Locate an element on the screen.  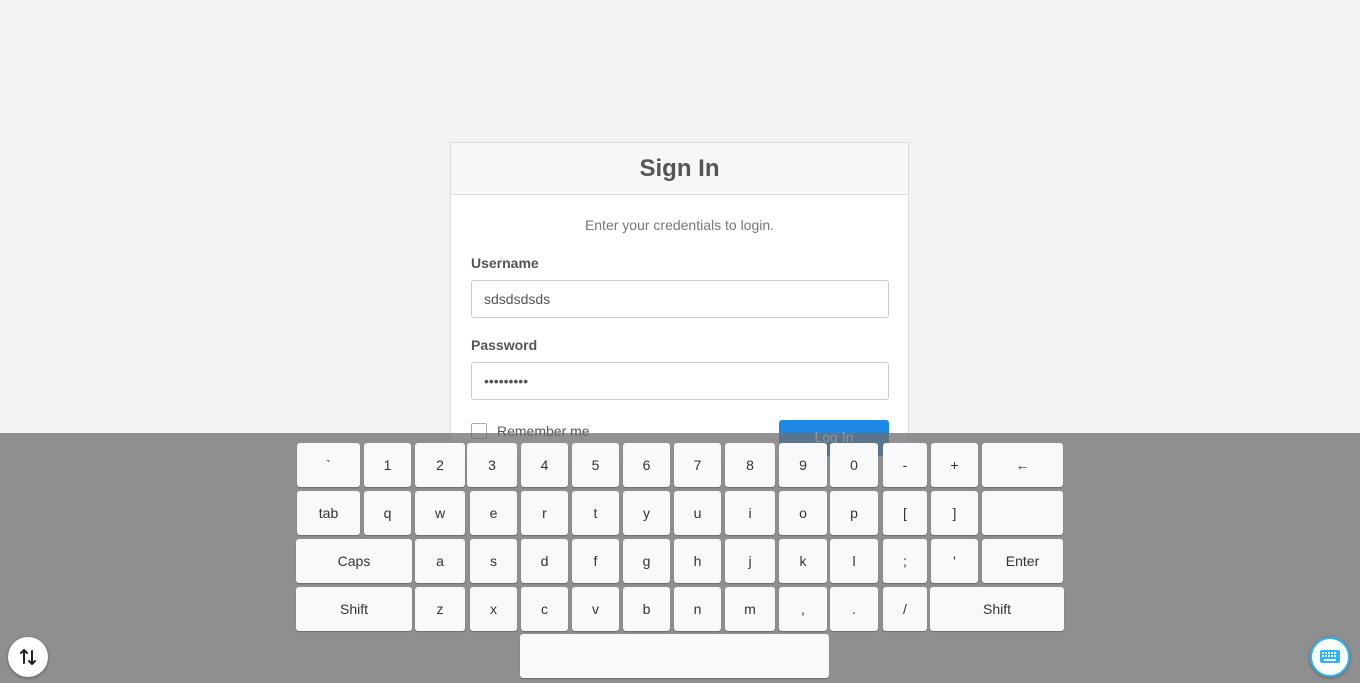
key: j is located at coordinates (750, 561).